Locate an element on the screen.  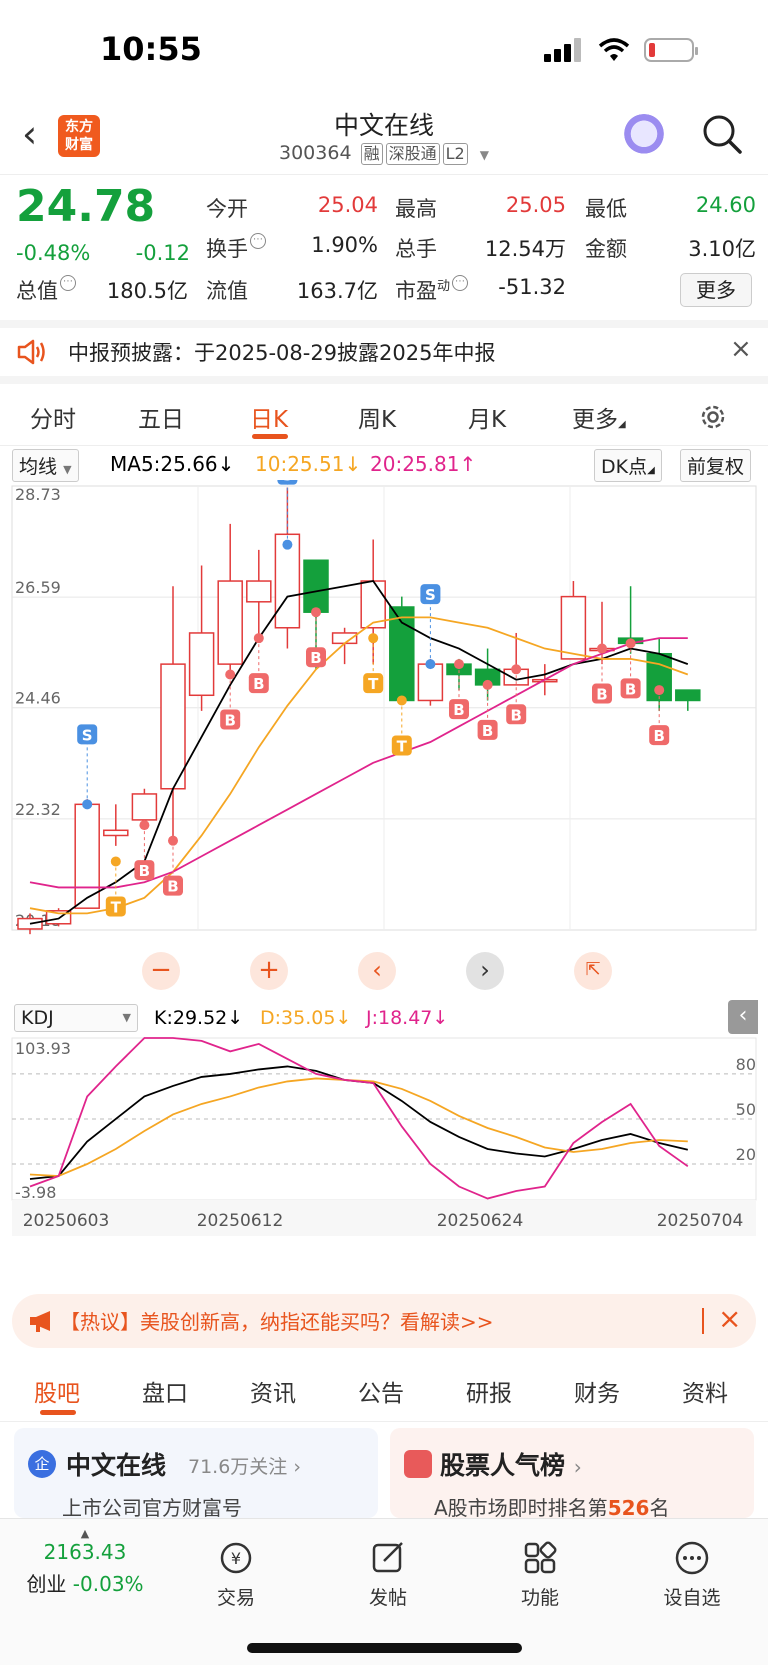
trade-button: ¥ 交易 is located at coordinates (236, 1574).